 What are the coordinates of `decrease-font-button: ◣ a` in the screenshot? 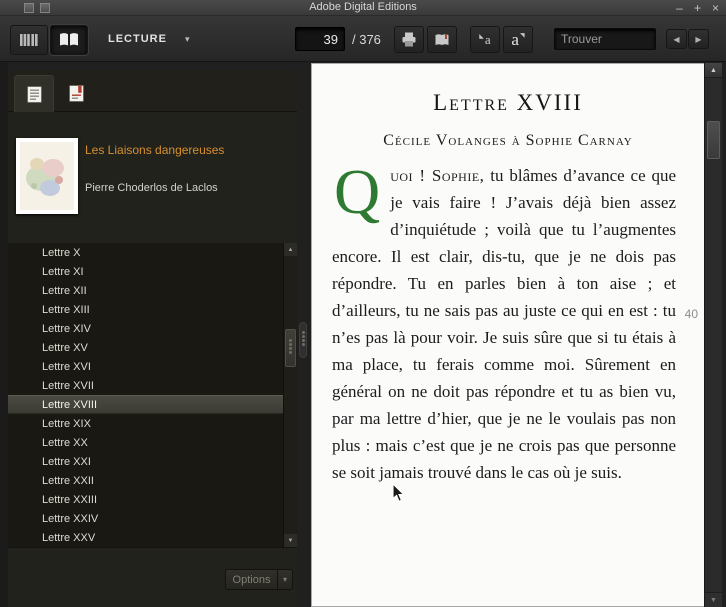 It's located at (485, 39).